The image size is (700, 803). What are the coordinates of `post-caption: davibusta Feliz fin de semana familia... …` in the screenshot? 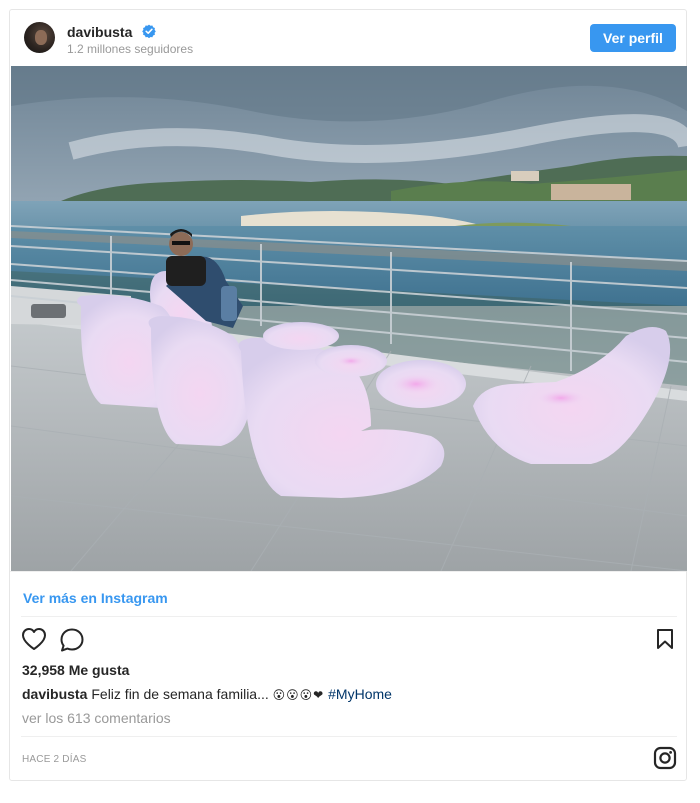 It's located at (207, 694).